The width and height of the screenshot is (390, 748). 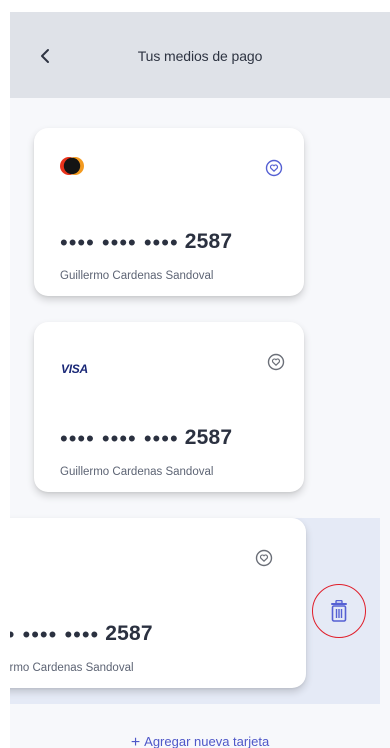 I want to click on page-title: Tus medios de pago, so click(x=200, y=56).